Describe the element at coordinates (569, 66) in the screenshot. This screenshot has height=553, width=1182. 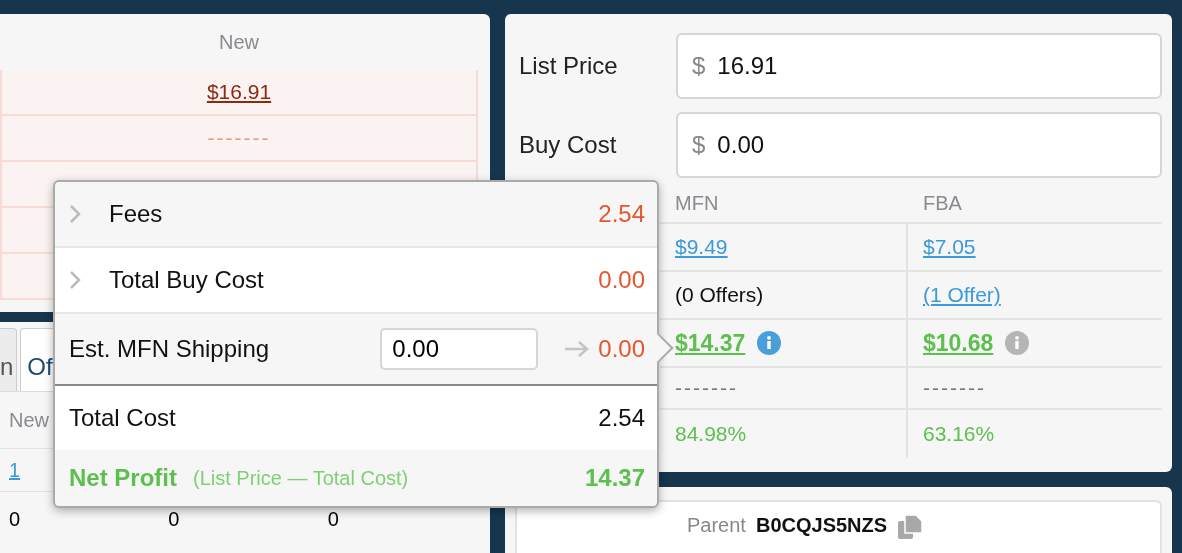
I see `field-label: List Price` at that location.